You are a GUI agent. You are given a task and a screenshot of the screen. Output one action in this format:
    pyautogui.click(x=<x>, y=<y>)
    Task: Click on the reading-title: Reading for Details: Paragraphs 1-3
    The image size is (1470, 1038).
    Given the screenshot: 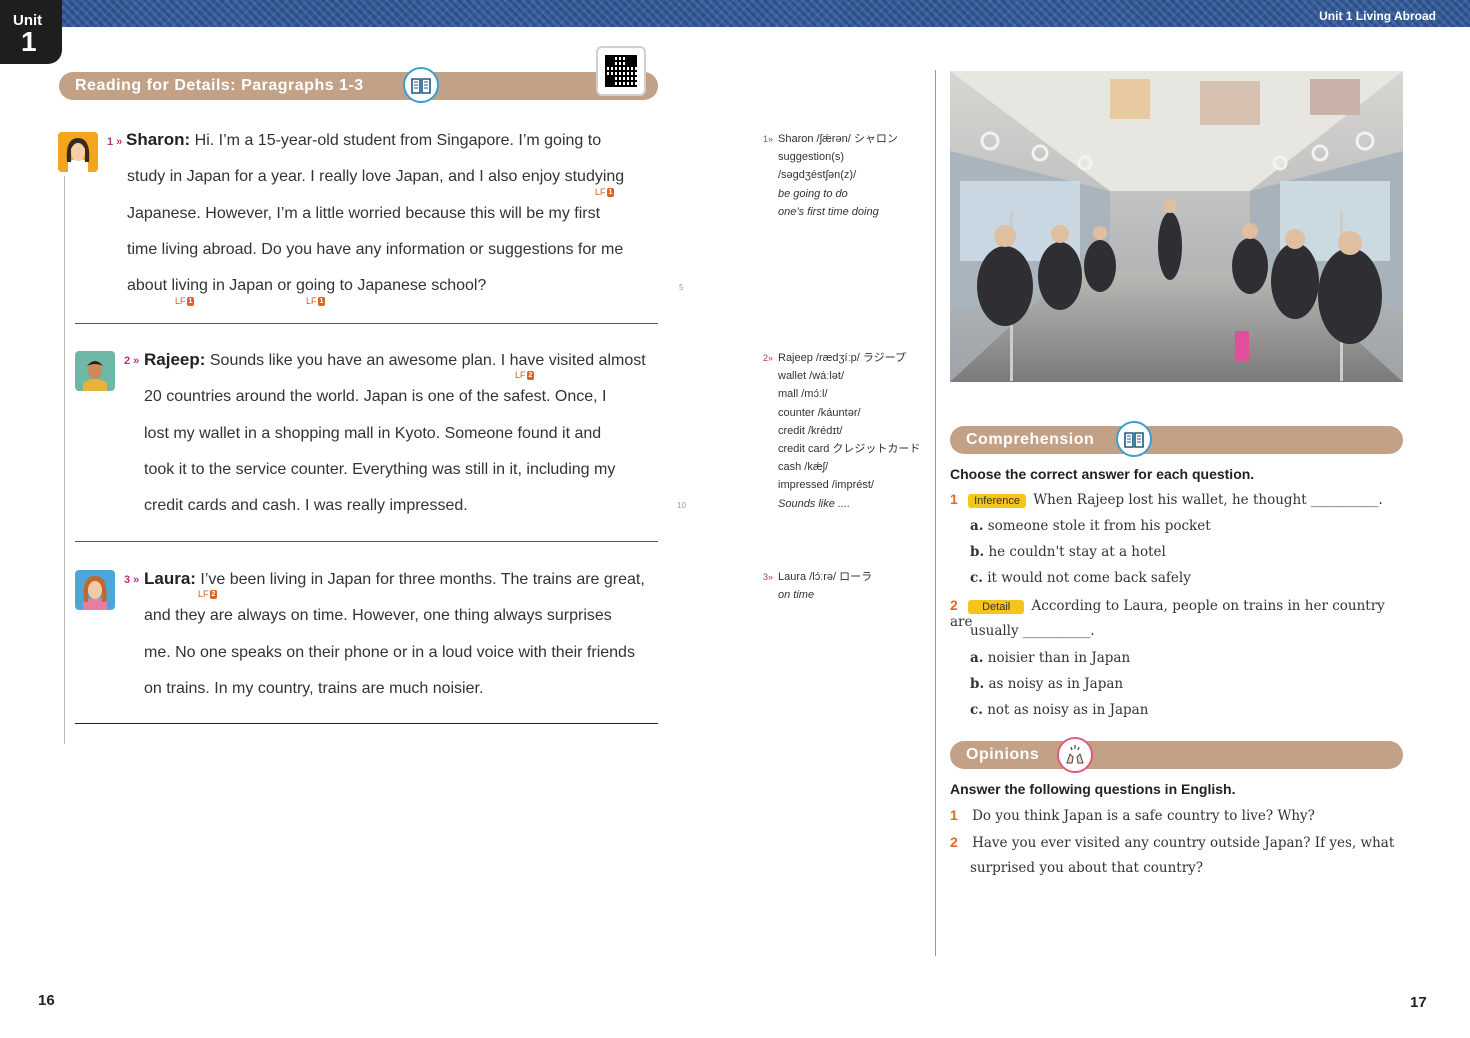 What is the action you would take?
    pyautogui.click(x=219, y=85)
    